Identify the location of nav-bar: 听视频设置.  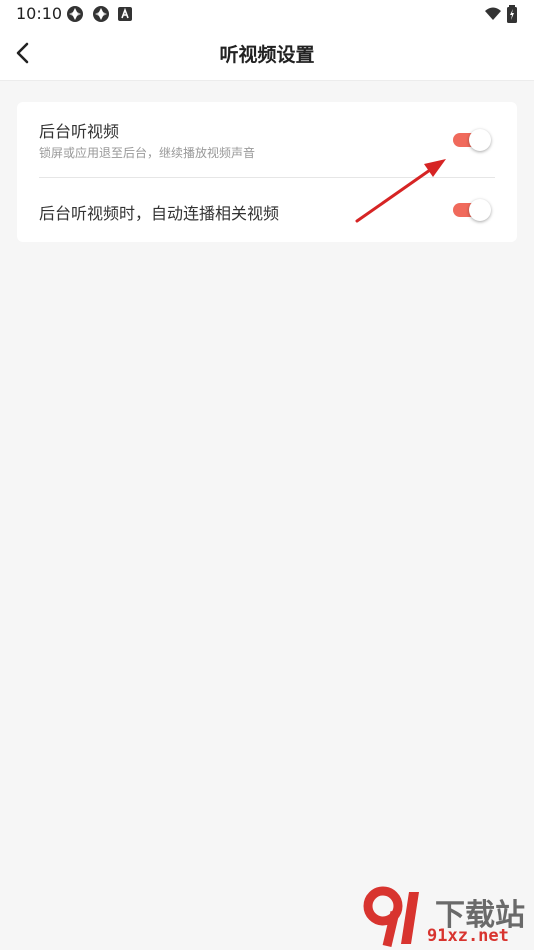
(267, 54).